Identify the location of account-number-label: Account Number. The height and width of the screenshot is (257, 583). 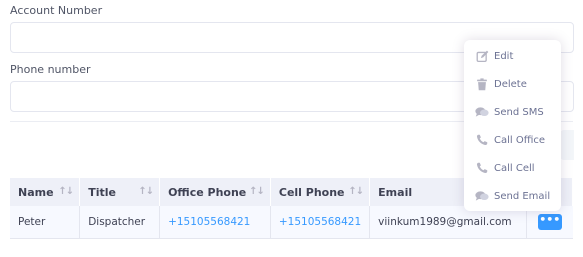
(56, 10).